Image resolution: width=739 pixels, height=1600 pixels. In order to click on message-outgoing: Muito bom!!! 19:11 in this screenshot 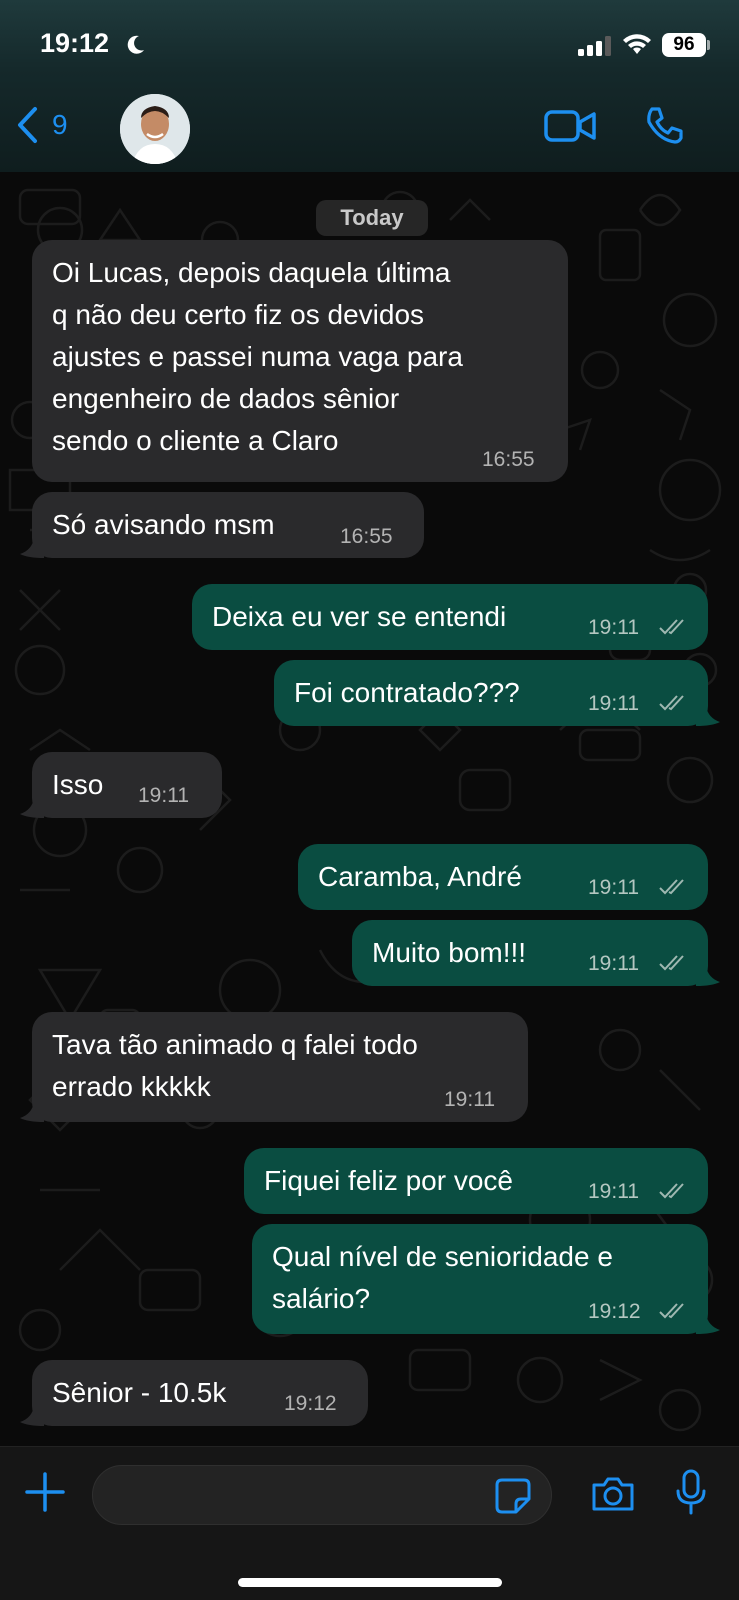, I will do `click(530, 953)`.